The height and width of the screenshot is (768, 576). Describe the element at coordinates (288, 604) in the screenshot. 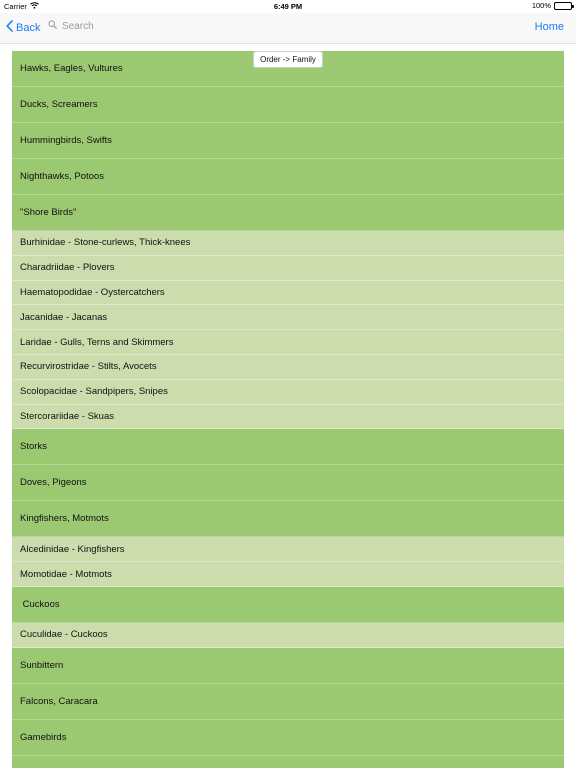

I see `order-row: Cuckoos` at that location.